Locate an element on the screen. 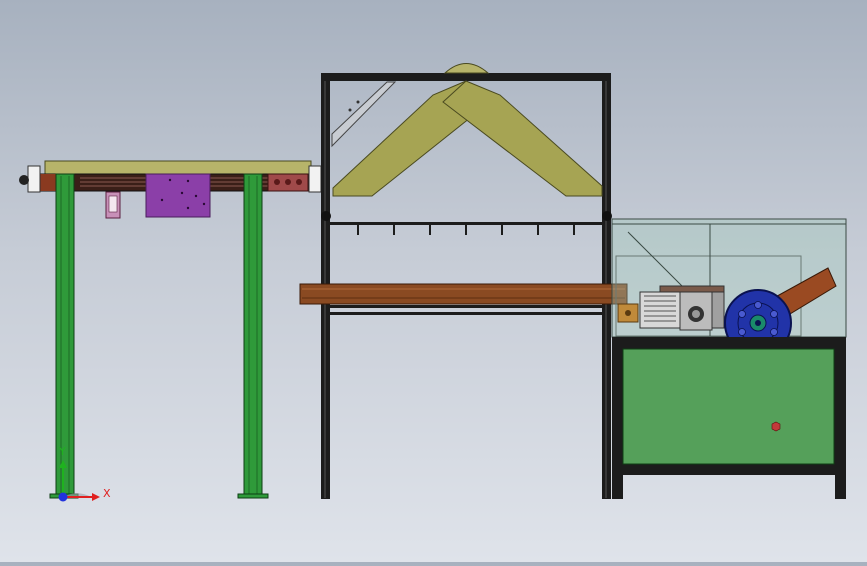  diagonal-brace is located at coordinates (364, 114).